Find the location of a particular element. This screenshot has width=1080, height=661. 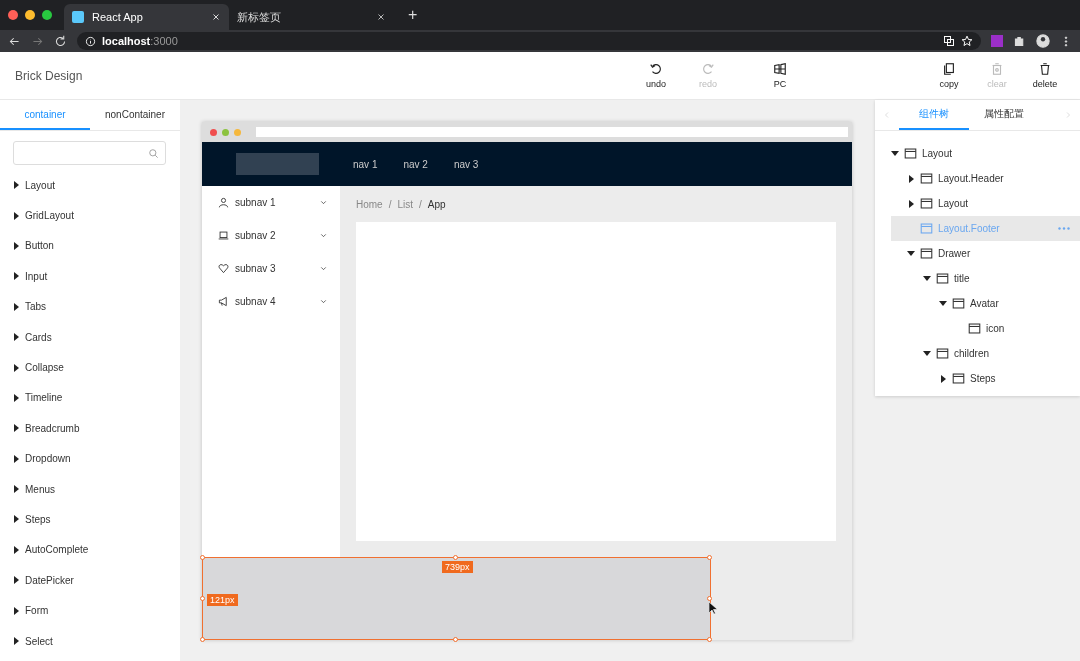

delete-button: delete is located at coordinates (1045, 75).